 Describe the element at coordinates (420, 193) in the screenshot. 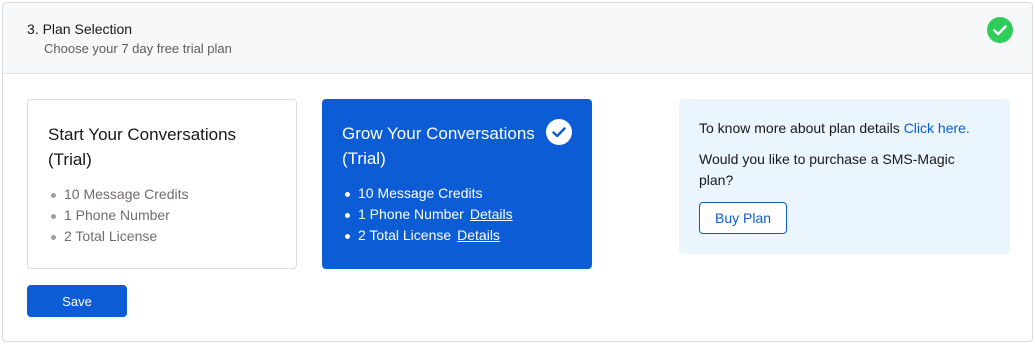

I see `feature-label: 10 Message Credits` at that location.